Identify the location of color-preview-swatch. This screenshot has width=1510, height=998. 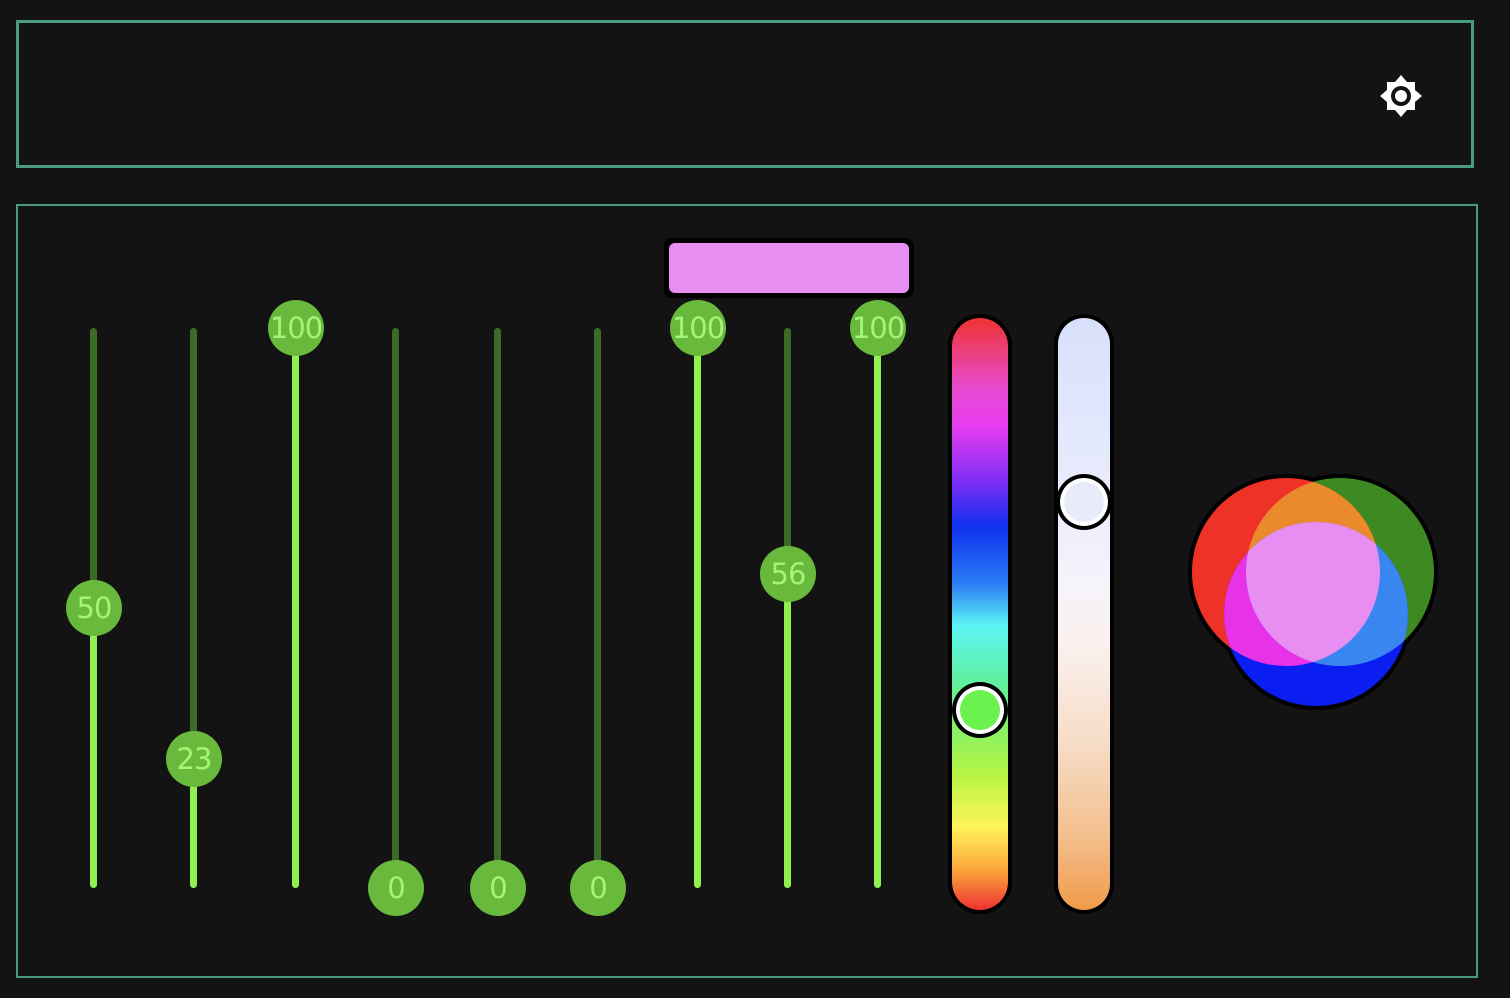
(789, 268).